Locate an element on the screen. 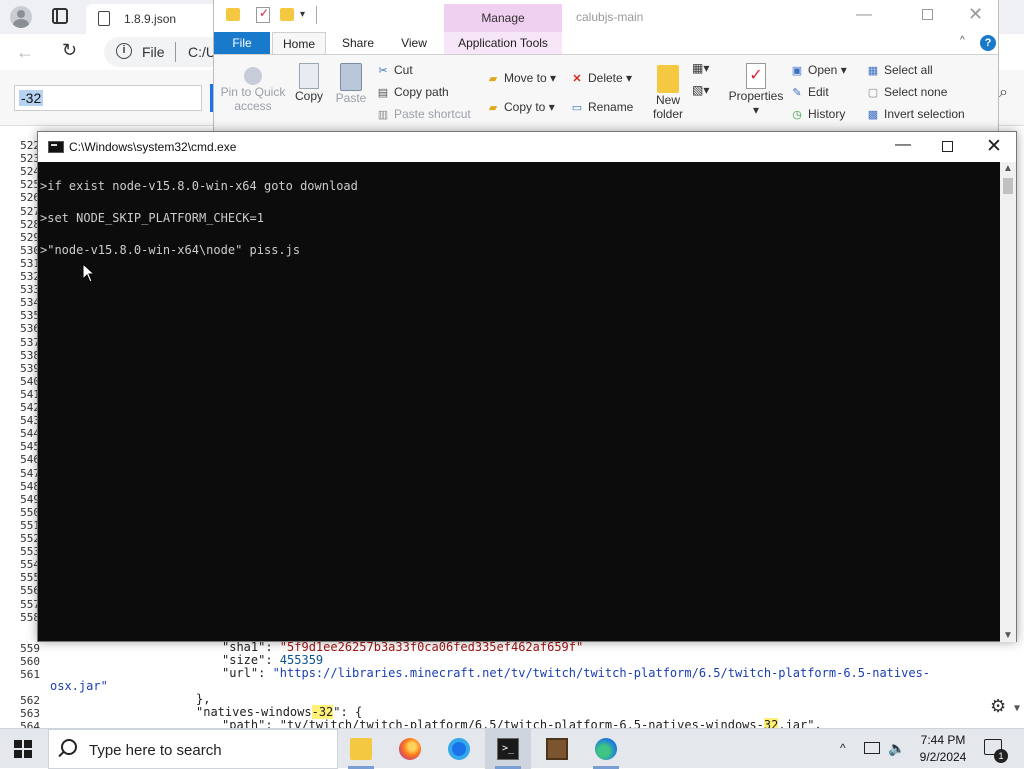 The image size is (1024, 769). select-none-button: ▢ Select none is located at coordinates (907, 92).